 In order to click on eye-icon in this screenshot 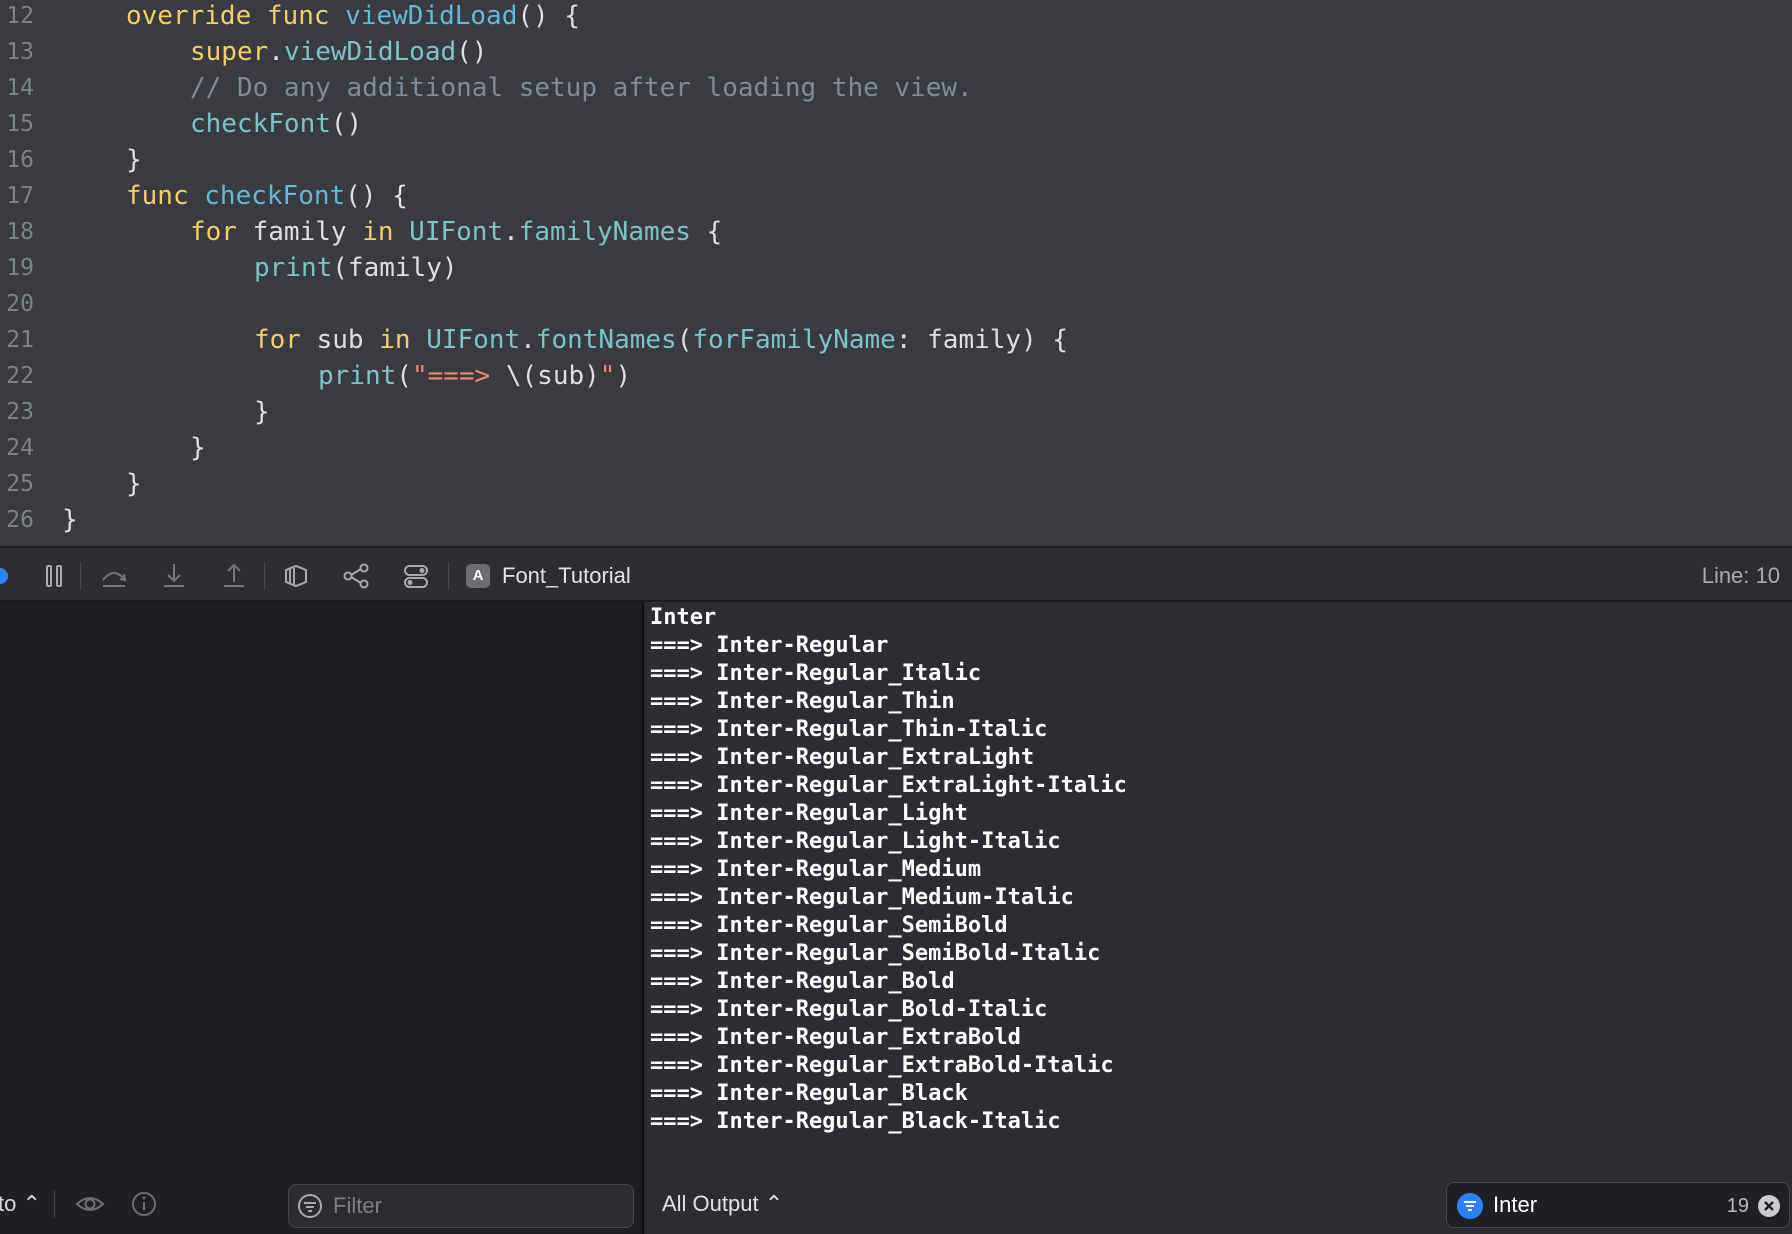, I will do `click(90, 1204)`.